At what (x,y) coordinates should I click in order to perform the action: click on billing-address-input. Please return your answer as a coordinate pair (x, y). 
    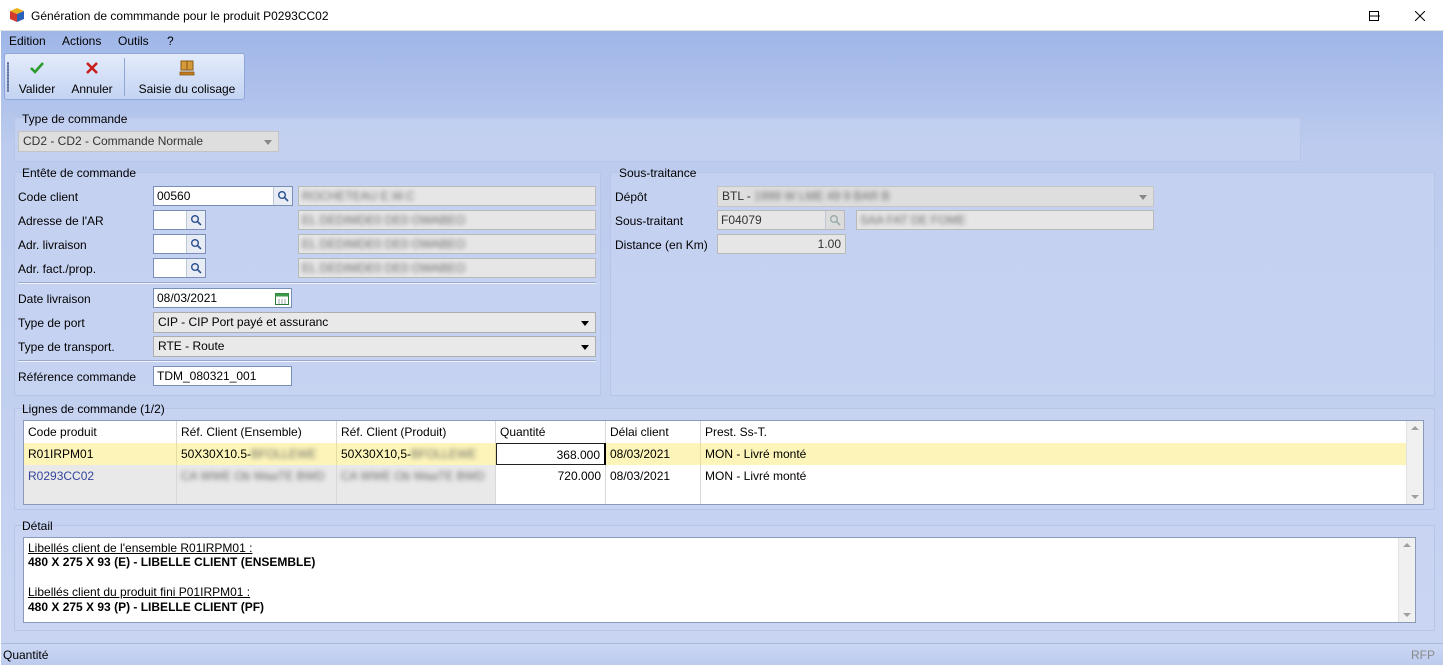
    Looking at the image, I should click on (179, 268).